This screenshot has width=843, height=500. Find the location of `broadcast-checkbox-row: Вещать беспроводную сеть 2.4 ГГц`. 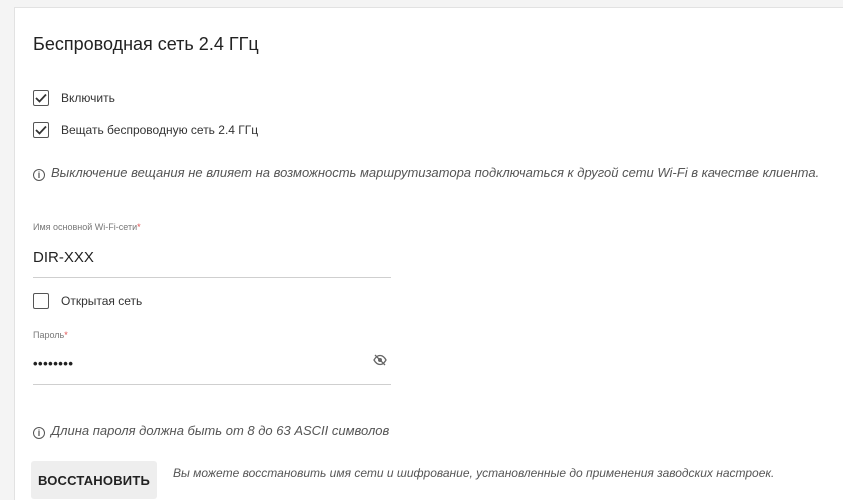

broadcast-checkbox-row: Вещать беспроводную сеть 2.4 ГГц is located at coordinates (145, 130).